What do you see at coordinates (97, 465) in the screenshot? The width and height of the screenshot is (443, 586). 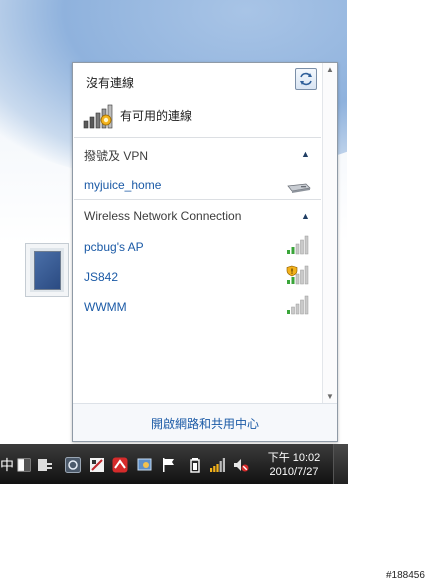 I see `app-icon` at bounding box center [97, 465].